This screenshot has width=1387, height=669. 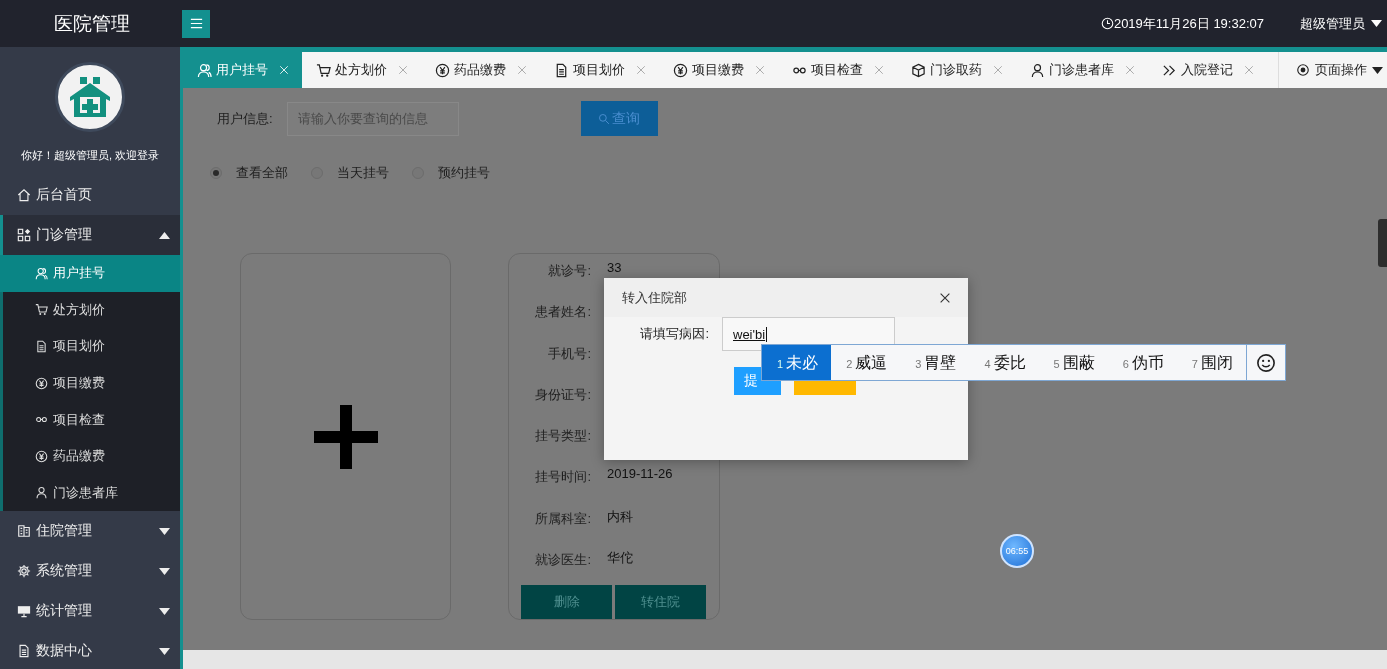 What do you see at coordinates (91, 346) in the screenshot?
I see `sidebar-subitem: 项目划价` at bounding box center [91, 346].